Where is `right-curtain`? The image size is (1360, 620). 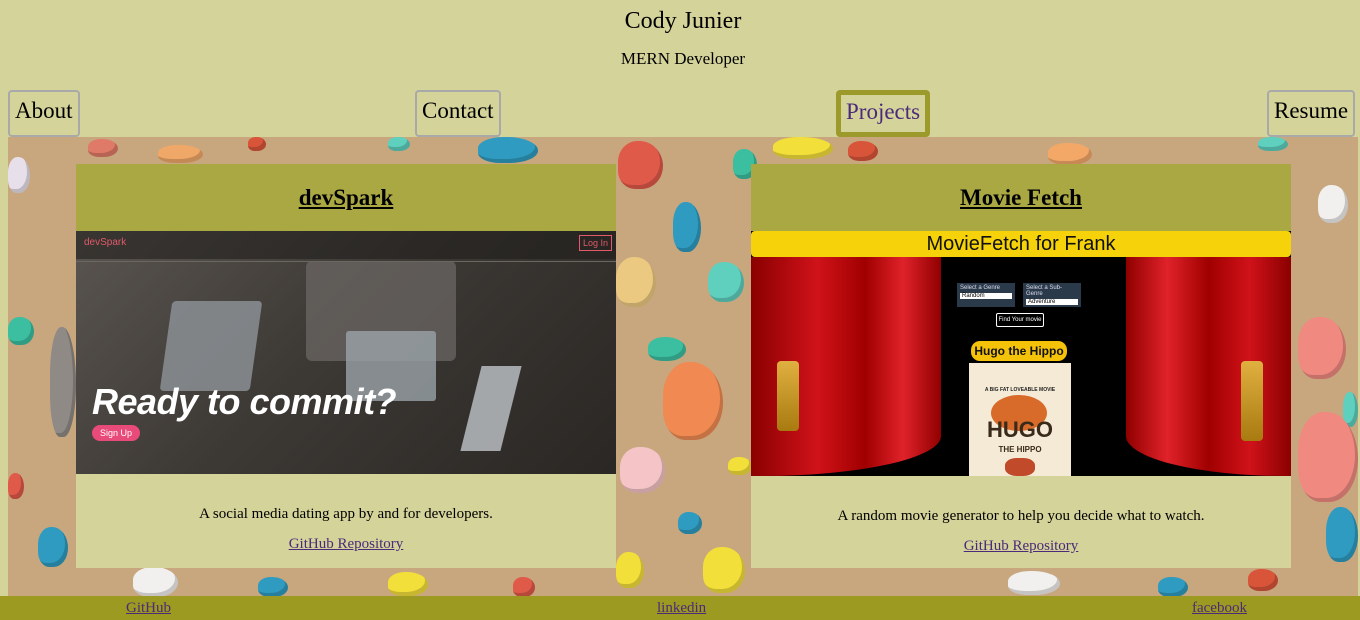
right-curtain is located at coordinates (1208, 366).